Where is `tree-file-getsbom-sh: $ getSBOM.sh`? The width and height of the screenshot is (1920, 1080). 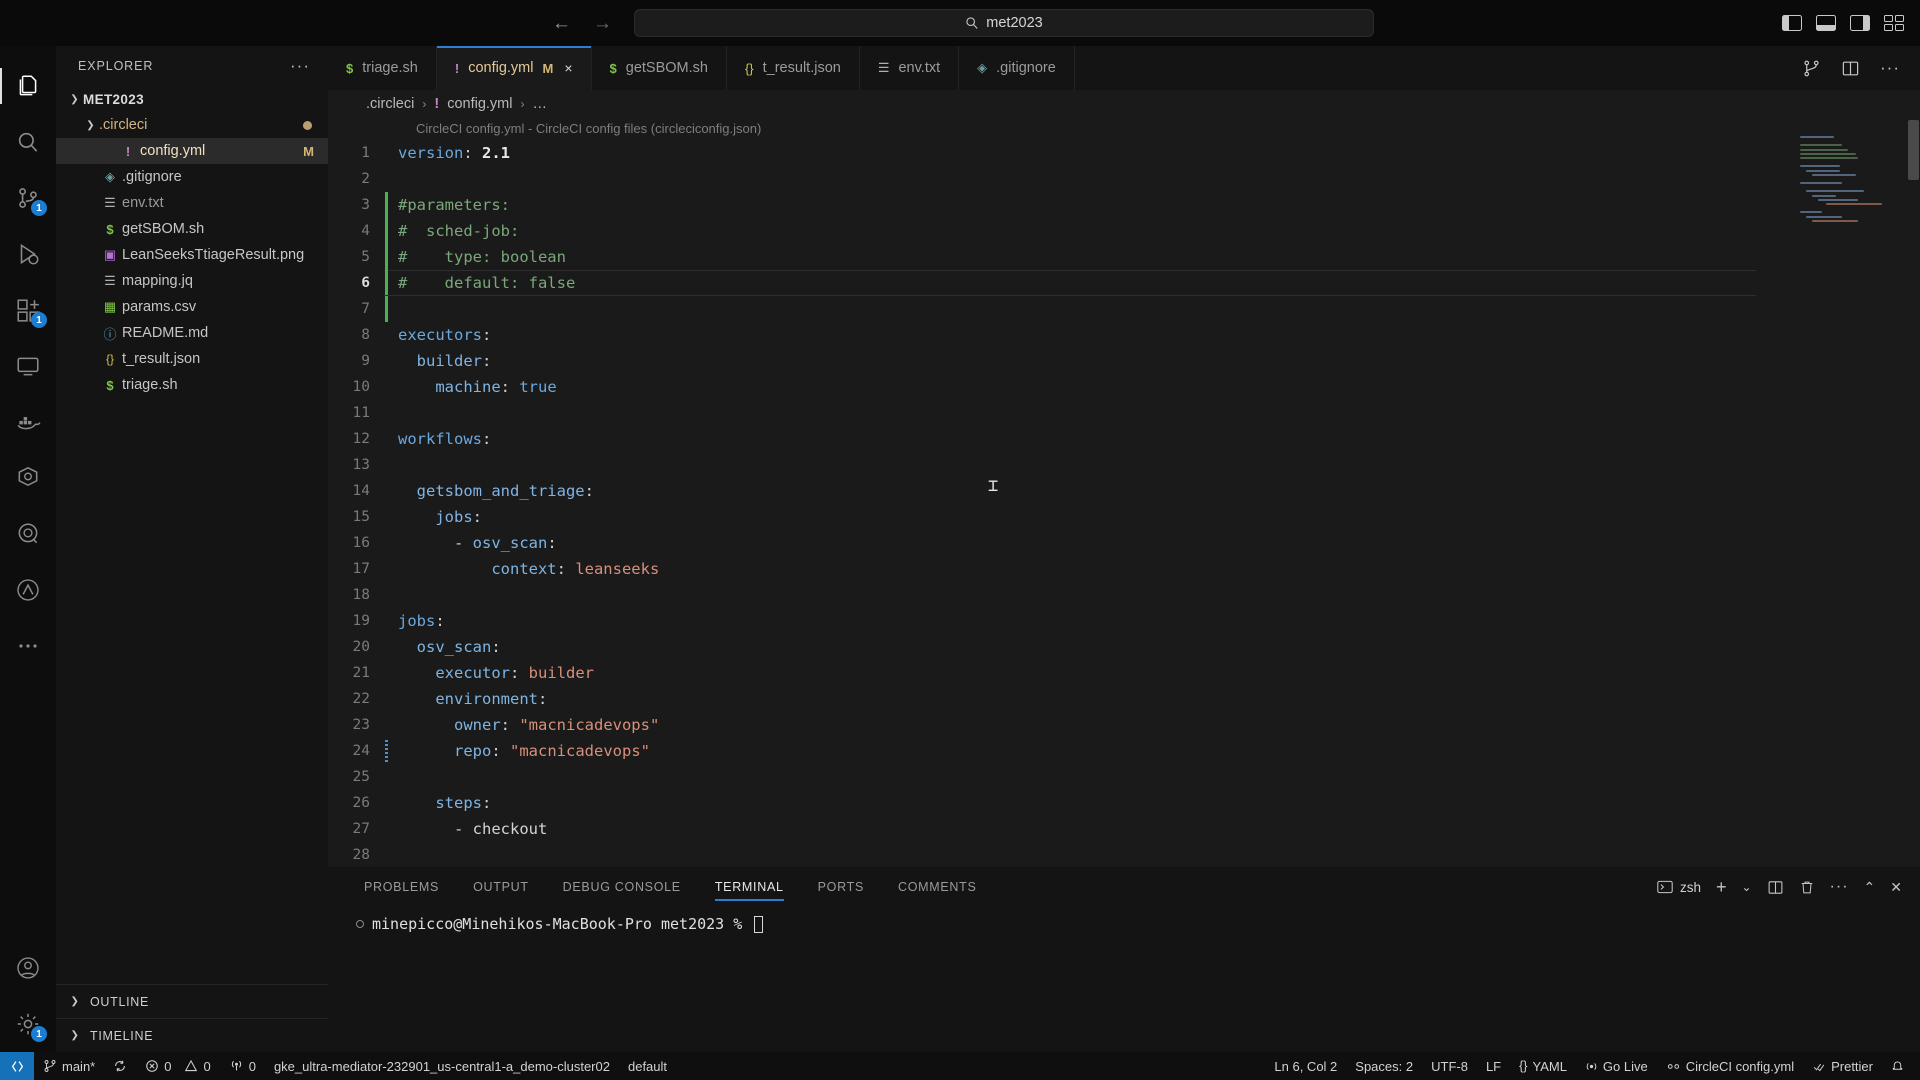 tree-file-getsbom-sh: $ getSBOM.sh is located at coordinates (192, 229).